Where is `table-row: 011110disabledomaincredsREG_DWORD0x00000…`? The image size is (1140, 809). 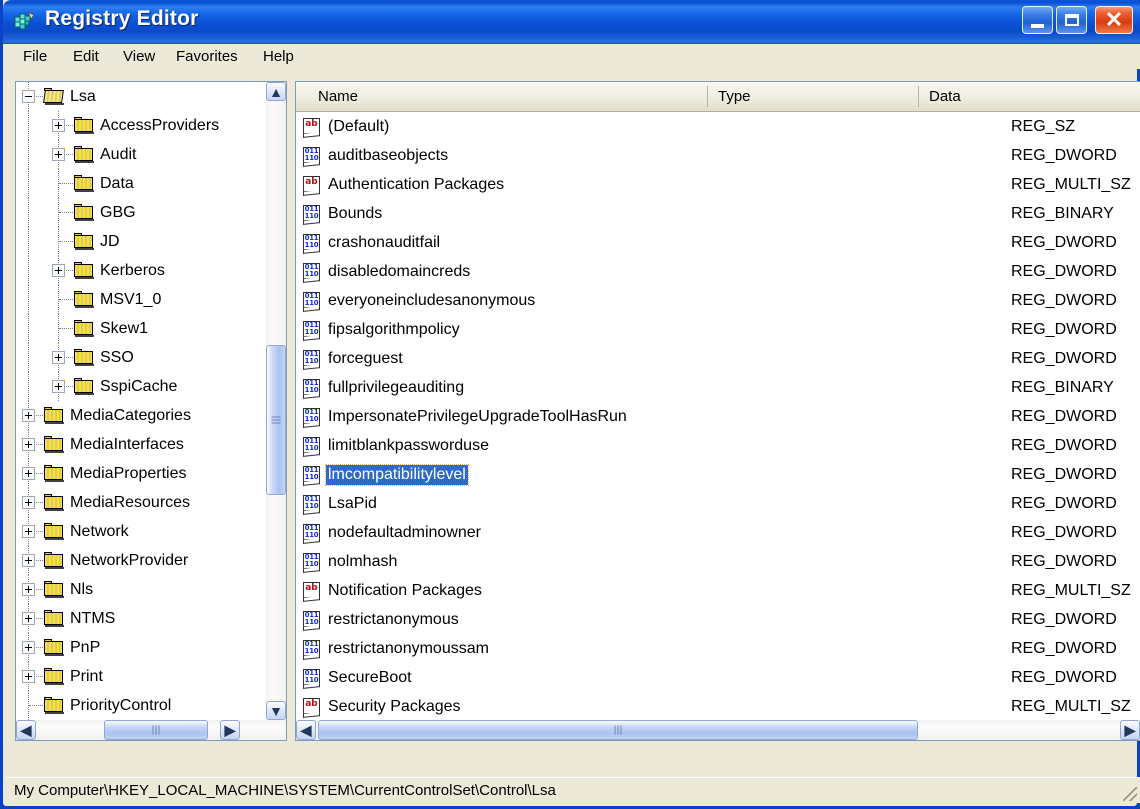 table-row: 011110disabledomaincredsREG_DWORD0x00000… is located at coordinates (718, 271).